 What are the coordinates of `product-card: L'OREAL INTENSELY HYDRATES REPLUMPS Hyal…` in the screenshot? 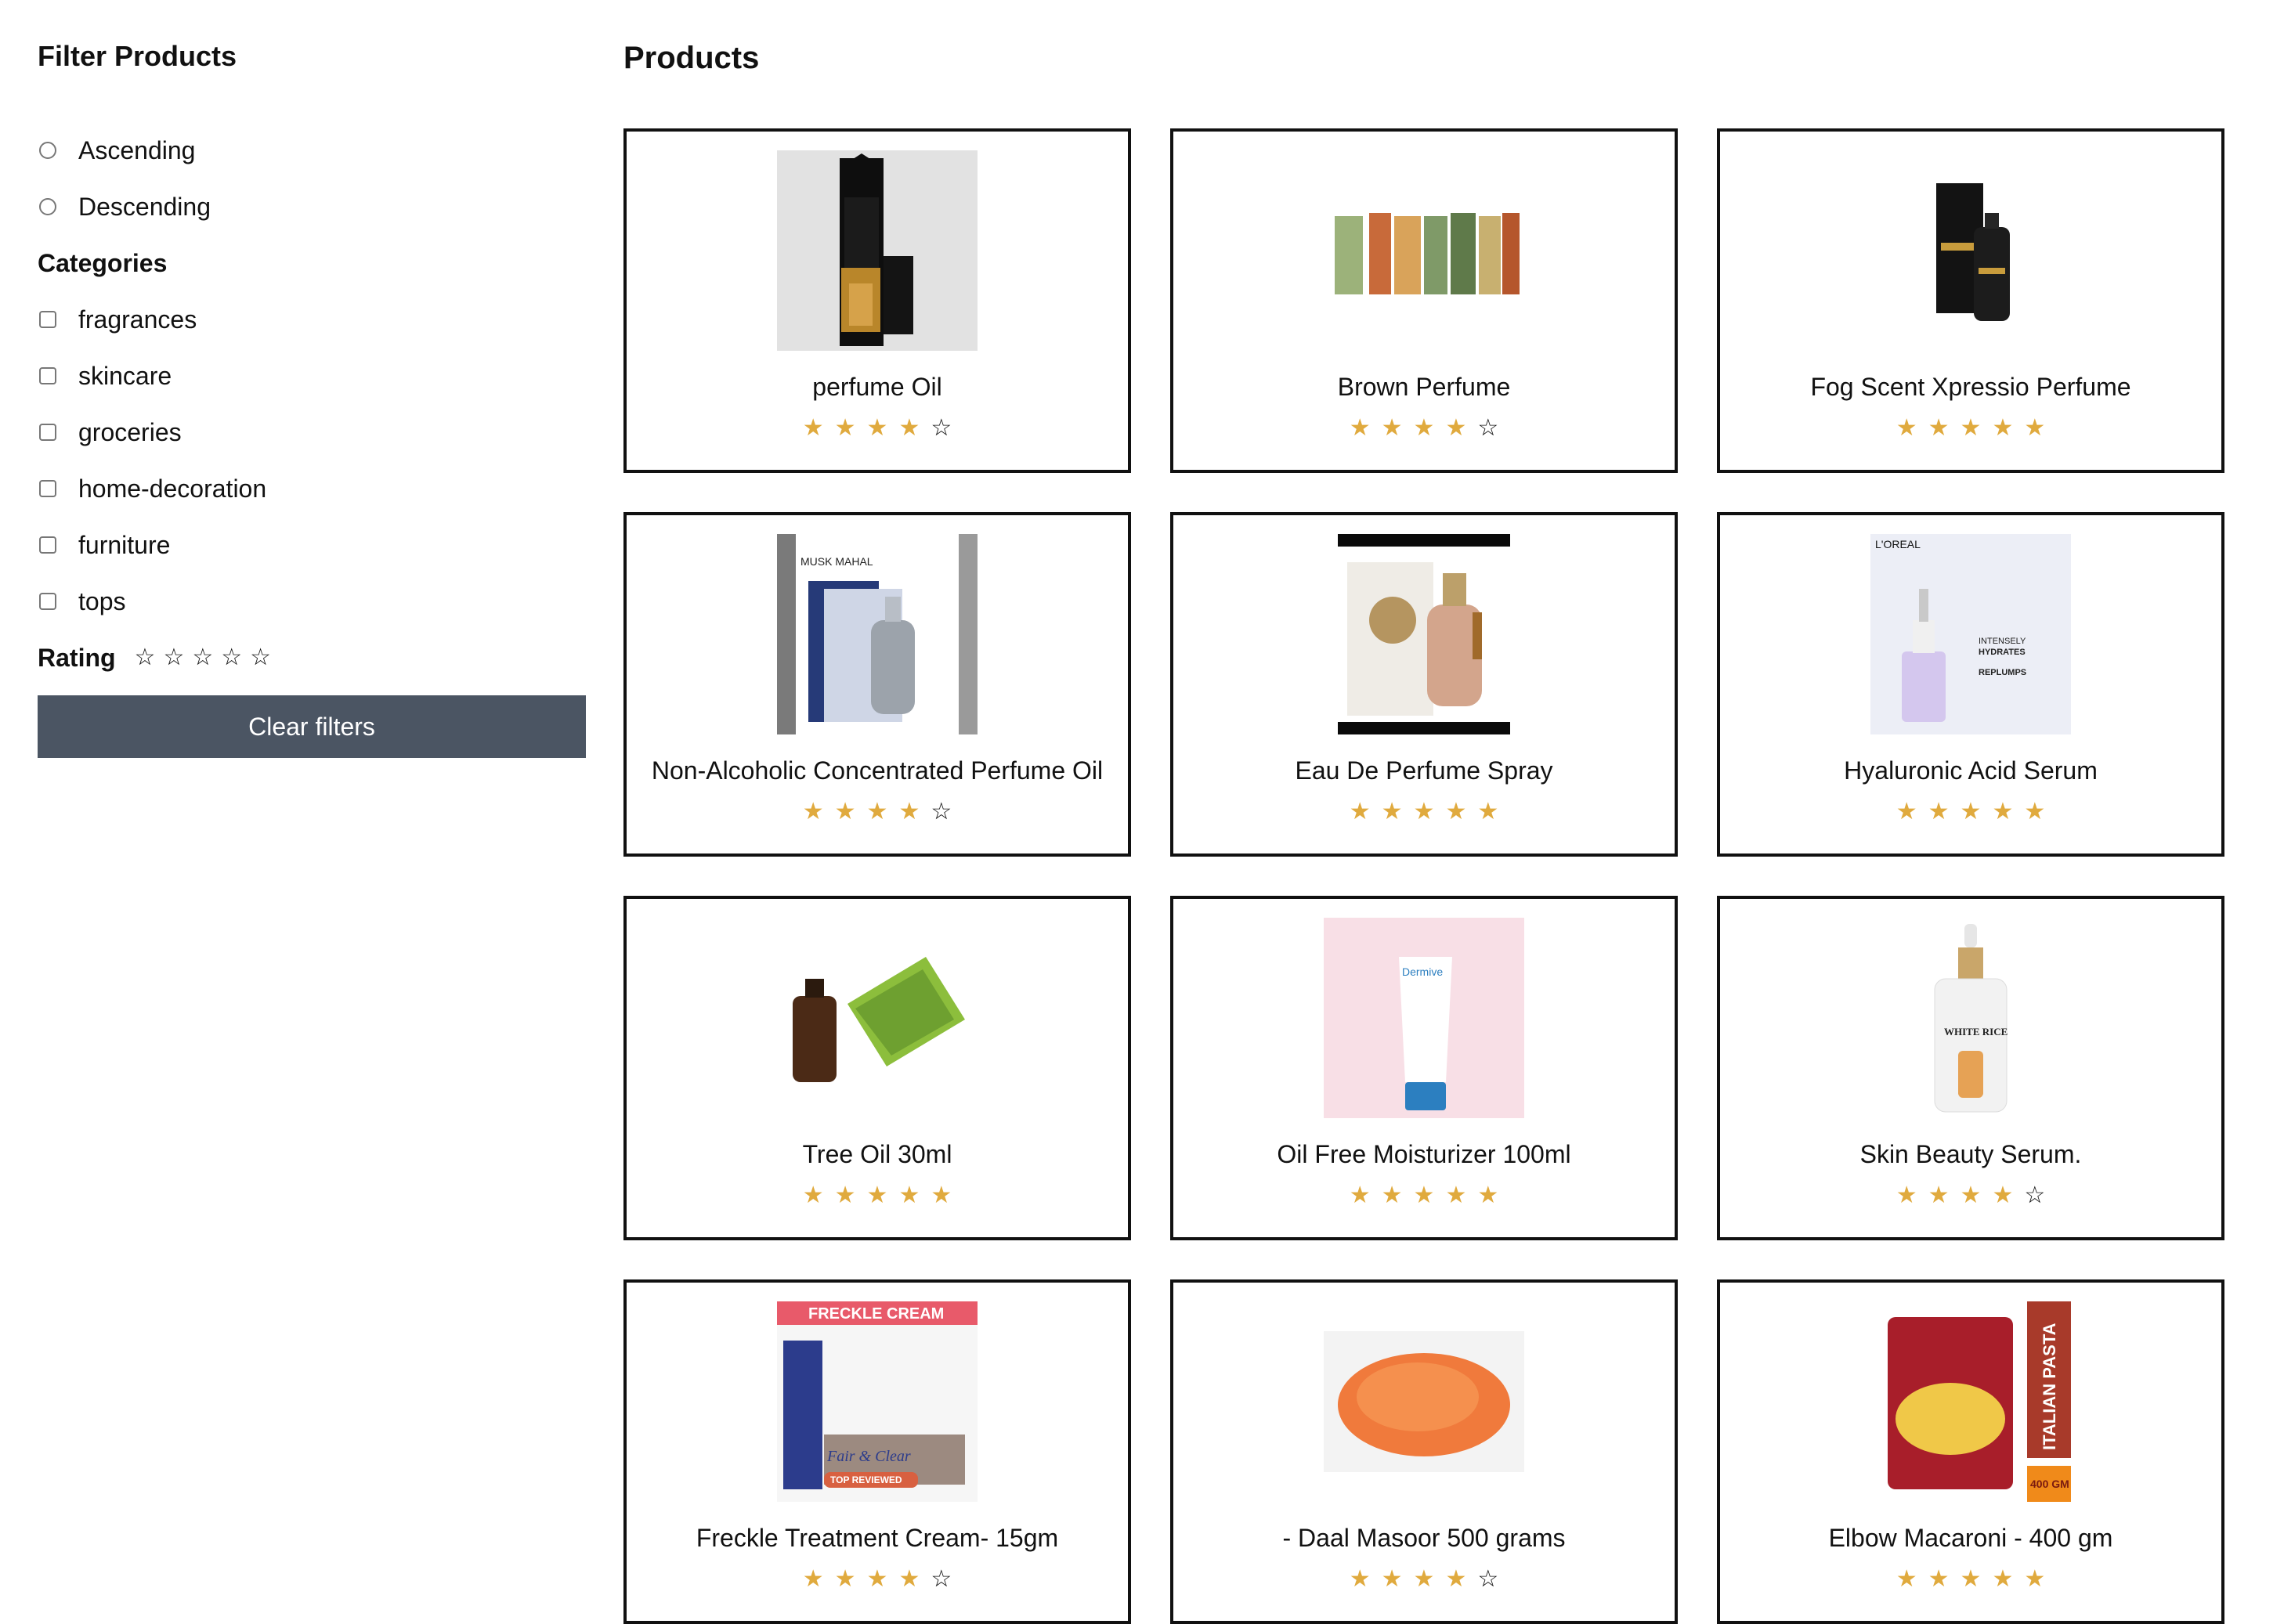 It's located at (1970, 684).